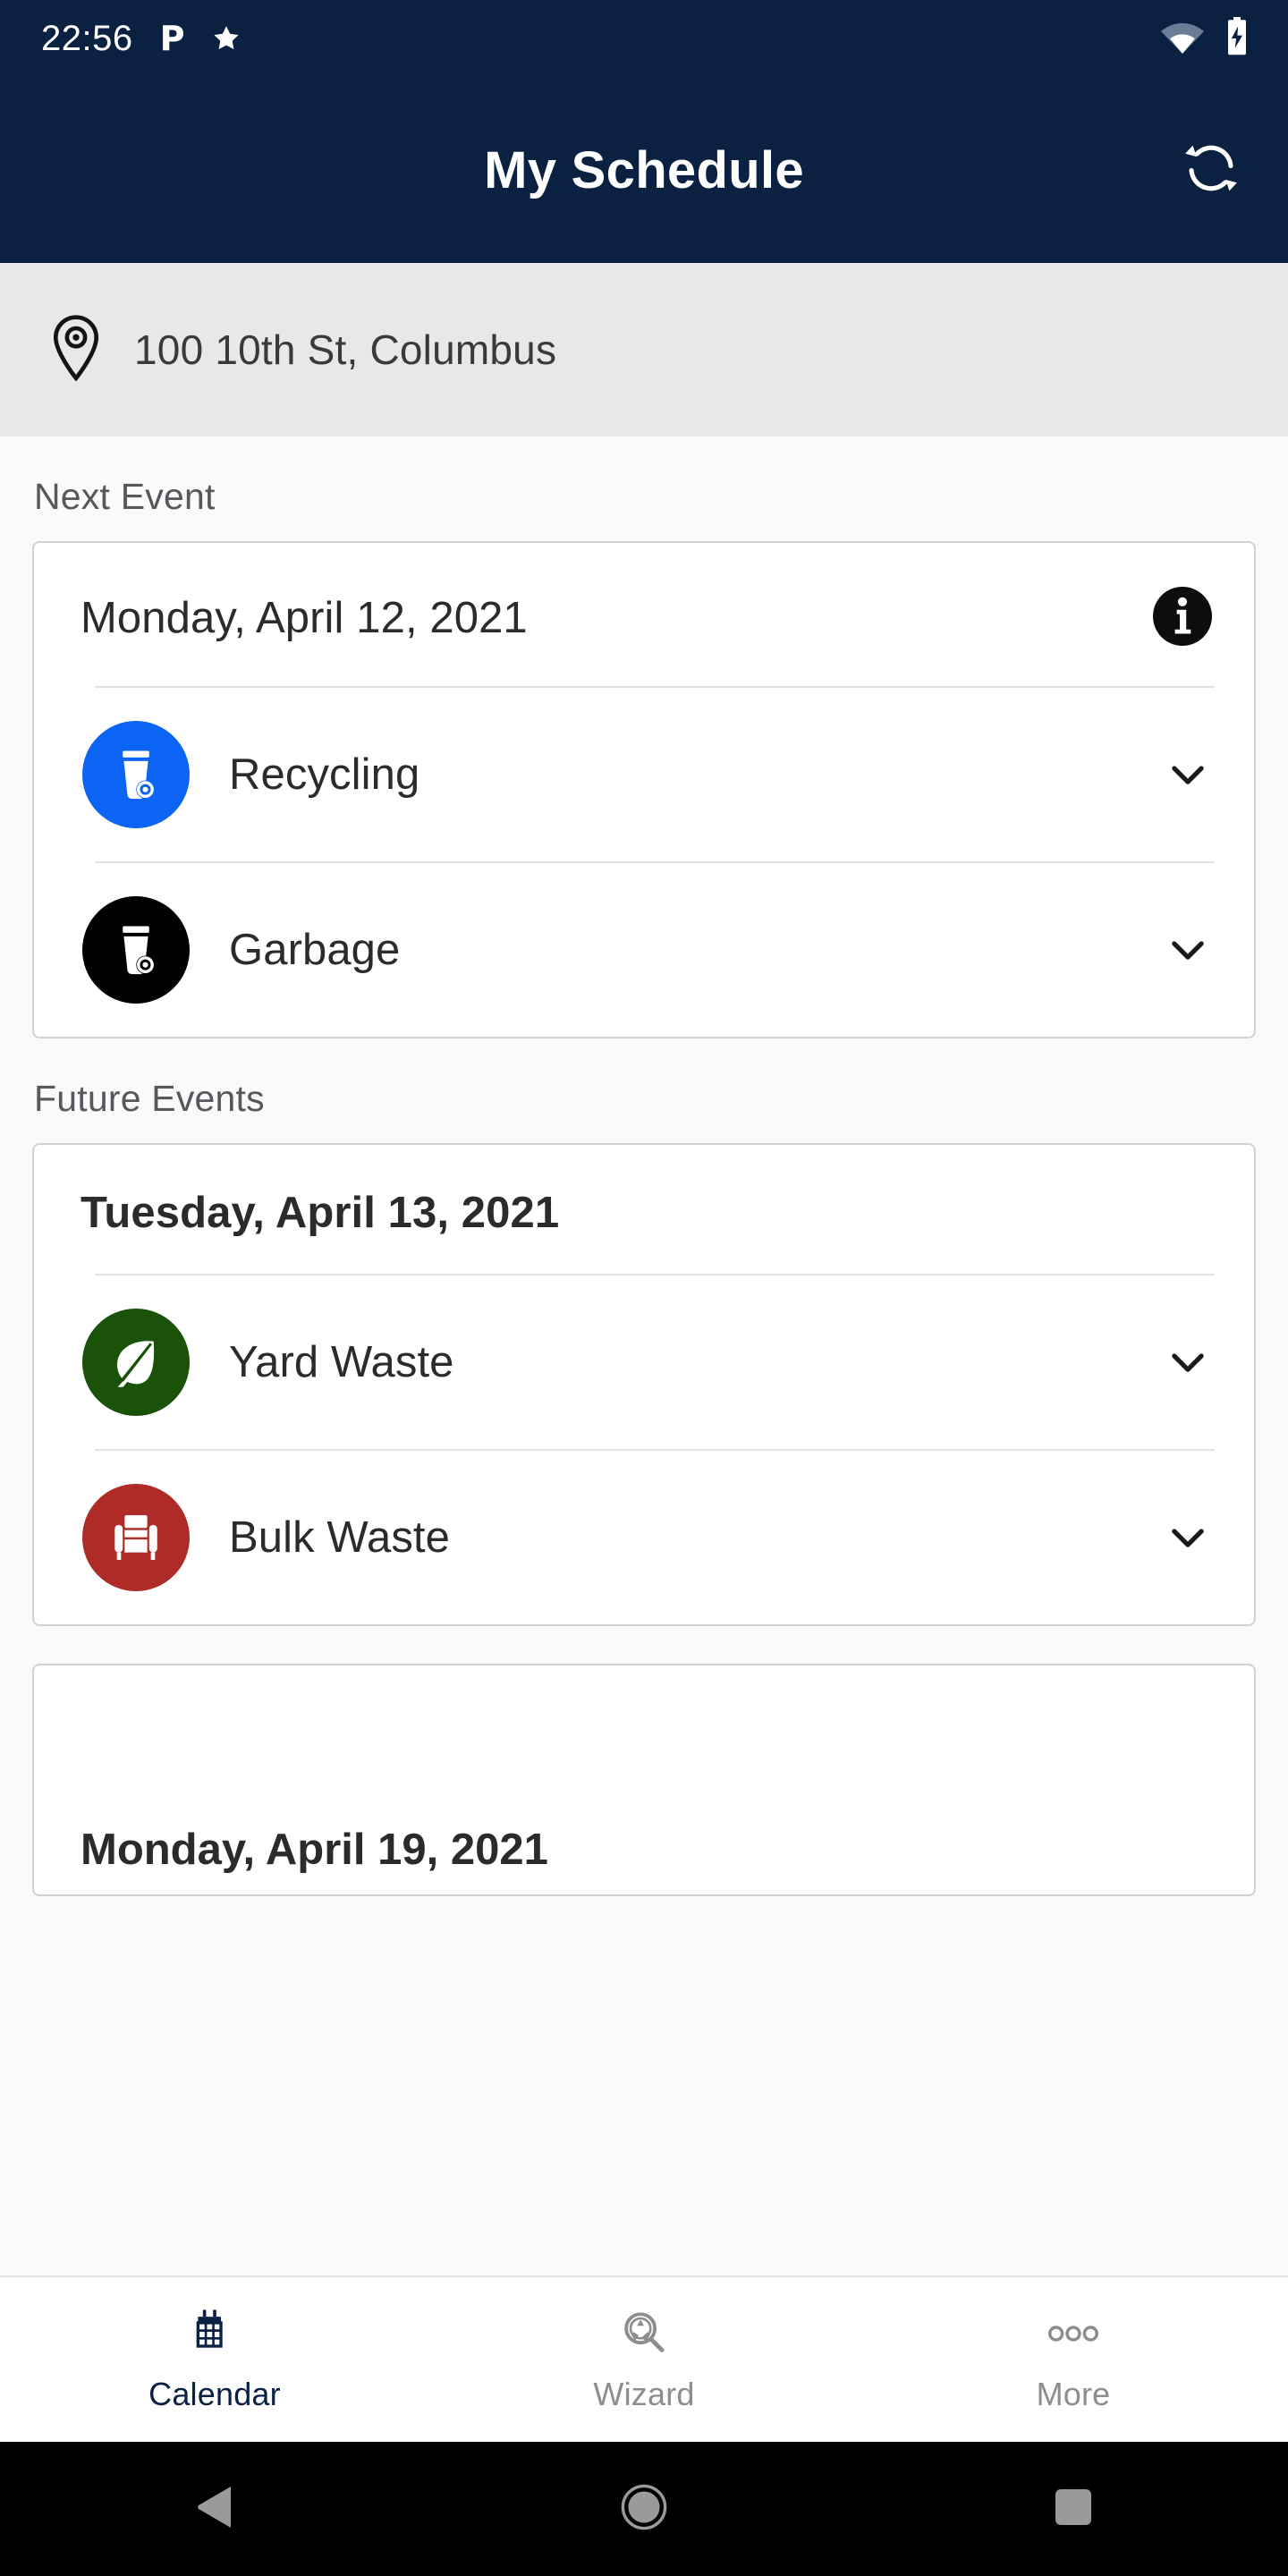  I want to click on refresh-icon, so click(1211, 170).